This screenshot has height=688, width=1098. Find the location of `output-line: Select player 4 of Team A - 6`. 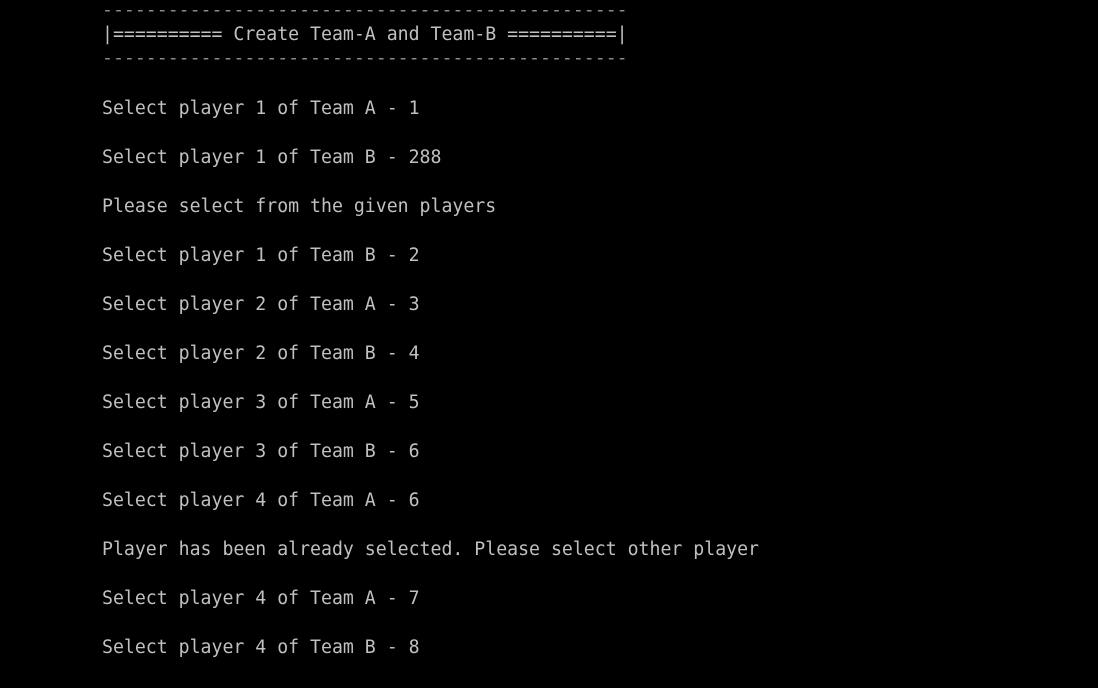

output-line: Select player 4 of Team A - 6 is located at coordinates (261, 500).